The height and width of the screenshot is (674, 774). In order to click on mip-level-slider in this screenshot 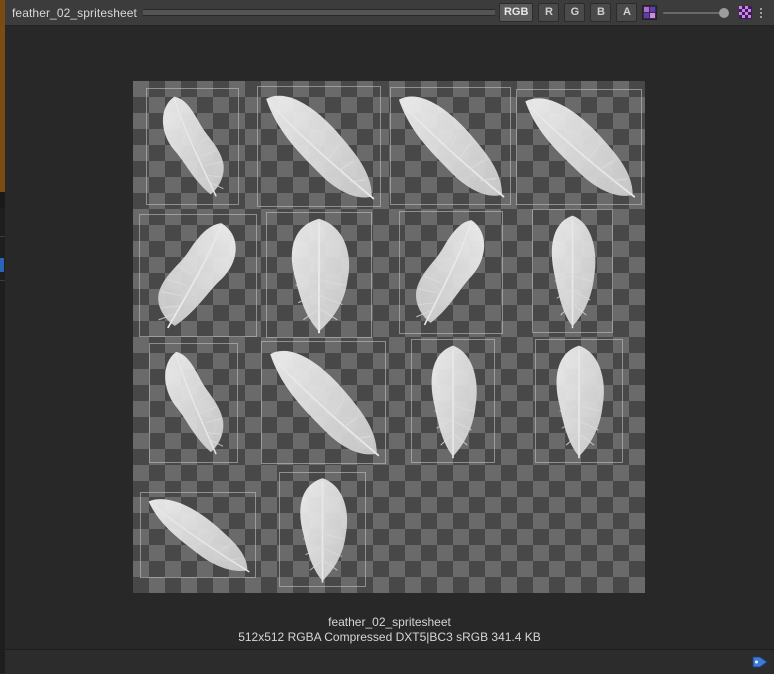, I will do `click(697, 13)`.